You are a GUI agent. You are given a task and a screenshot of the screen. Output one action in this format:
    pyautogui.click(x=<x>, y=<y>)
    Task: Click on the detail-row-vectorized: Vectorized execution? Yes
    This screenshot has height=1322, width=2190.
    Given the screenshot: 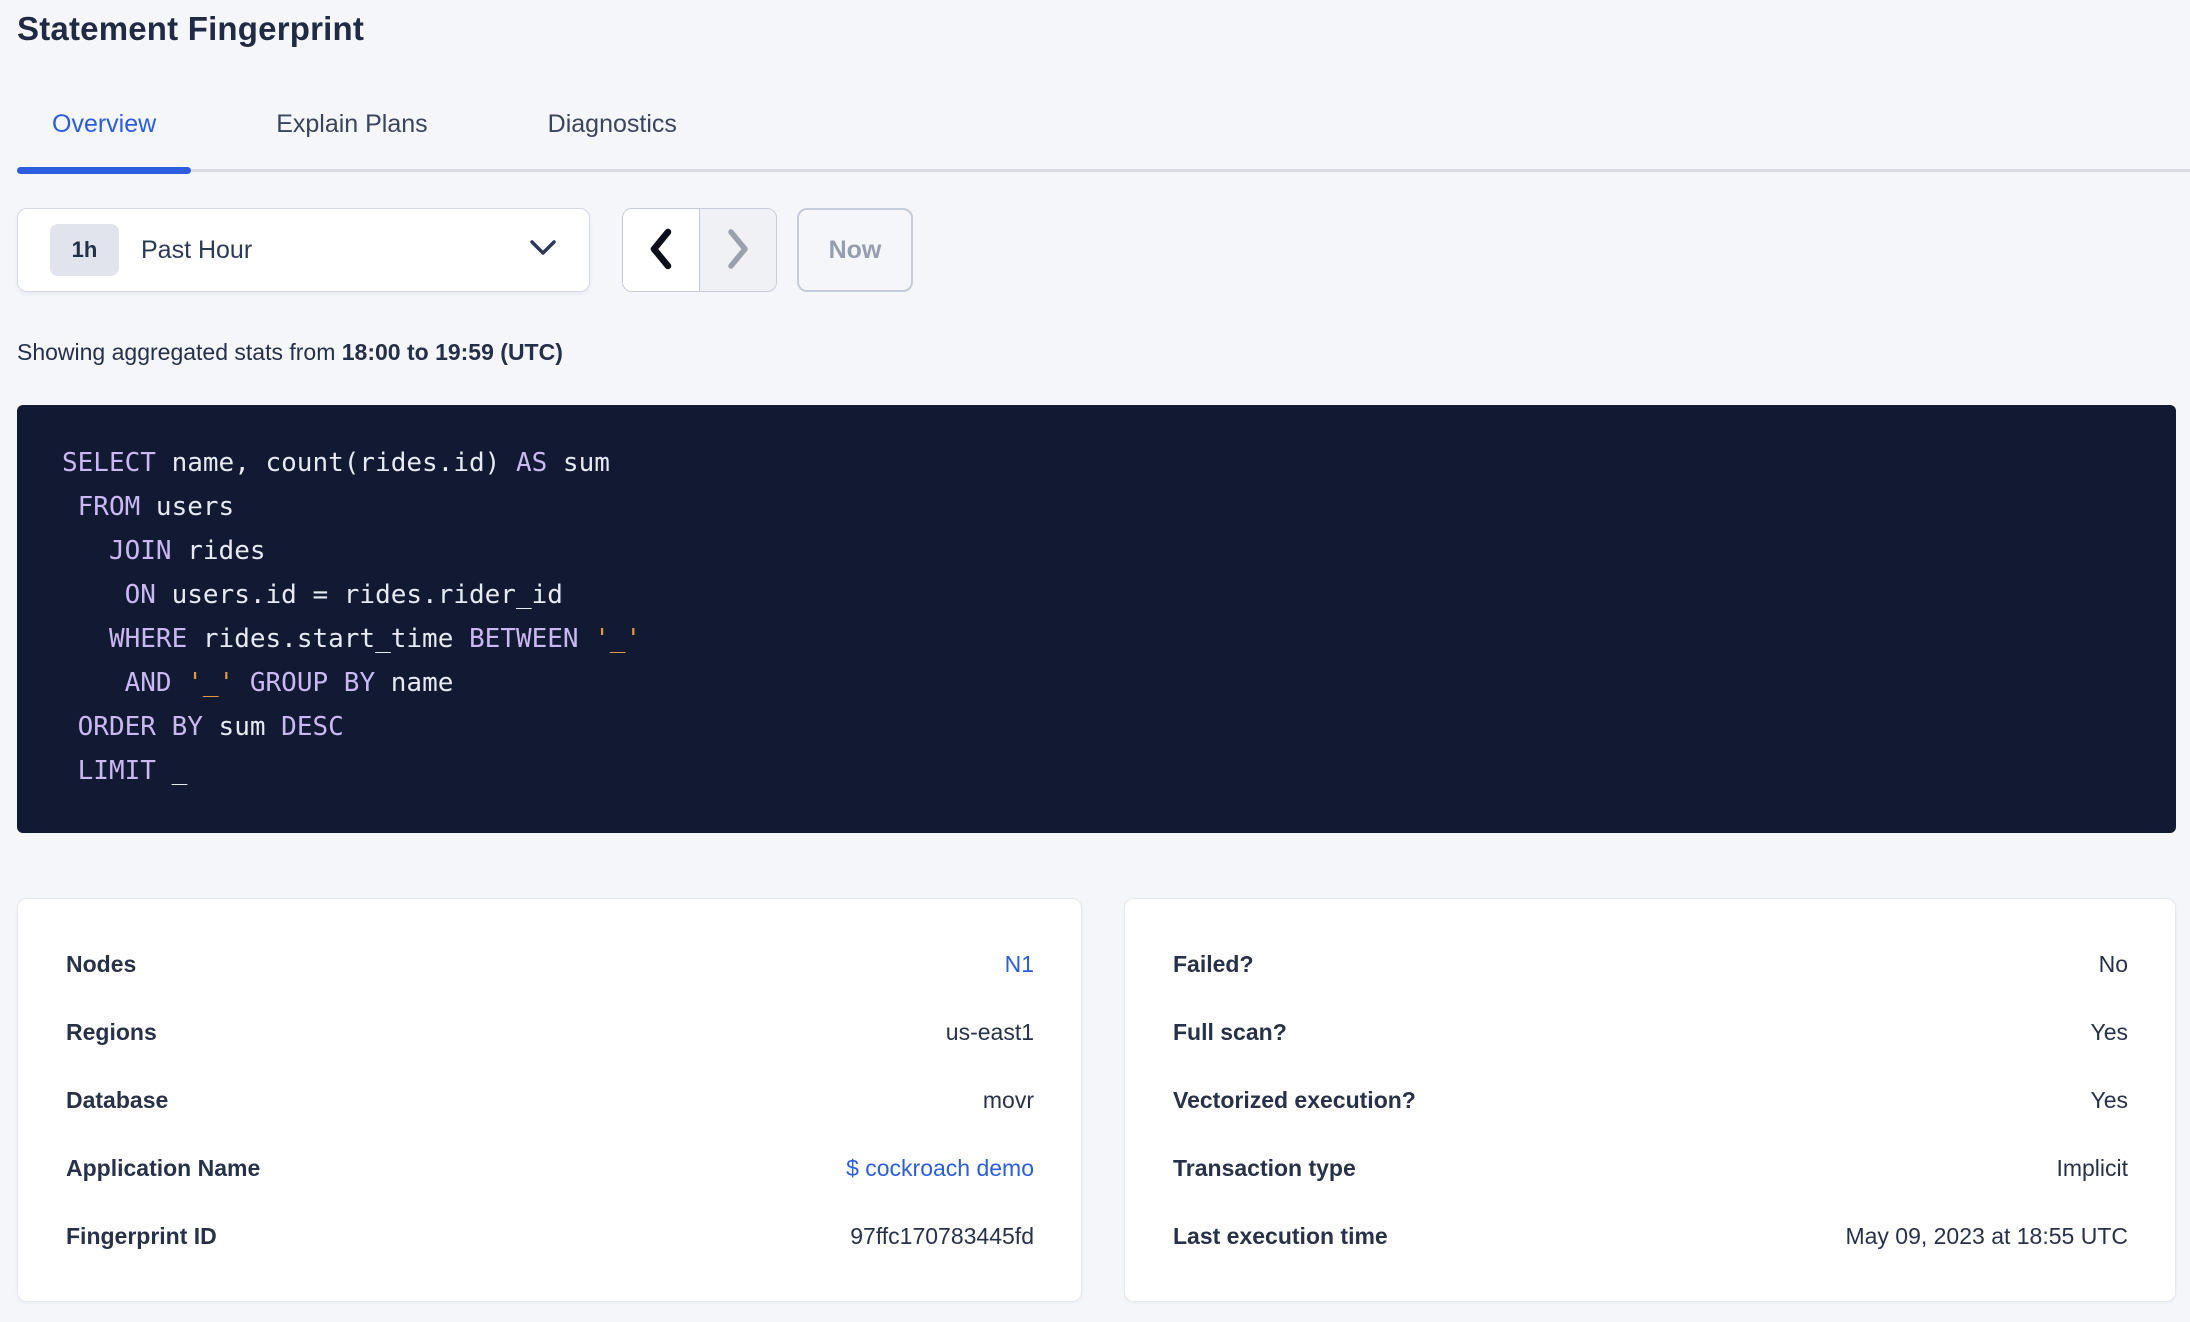 What is the action you would take?
    pyautogui.click(x=1650, y=1100)
    